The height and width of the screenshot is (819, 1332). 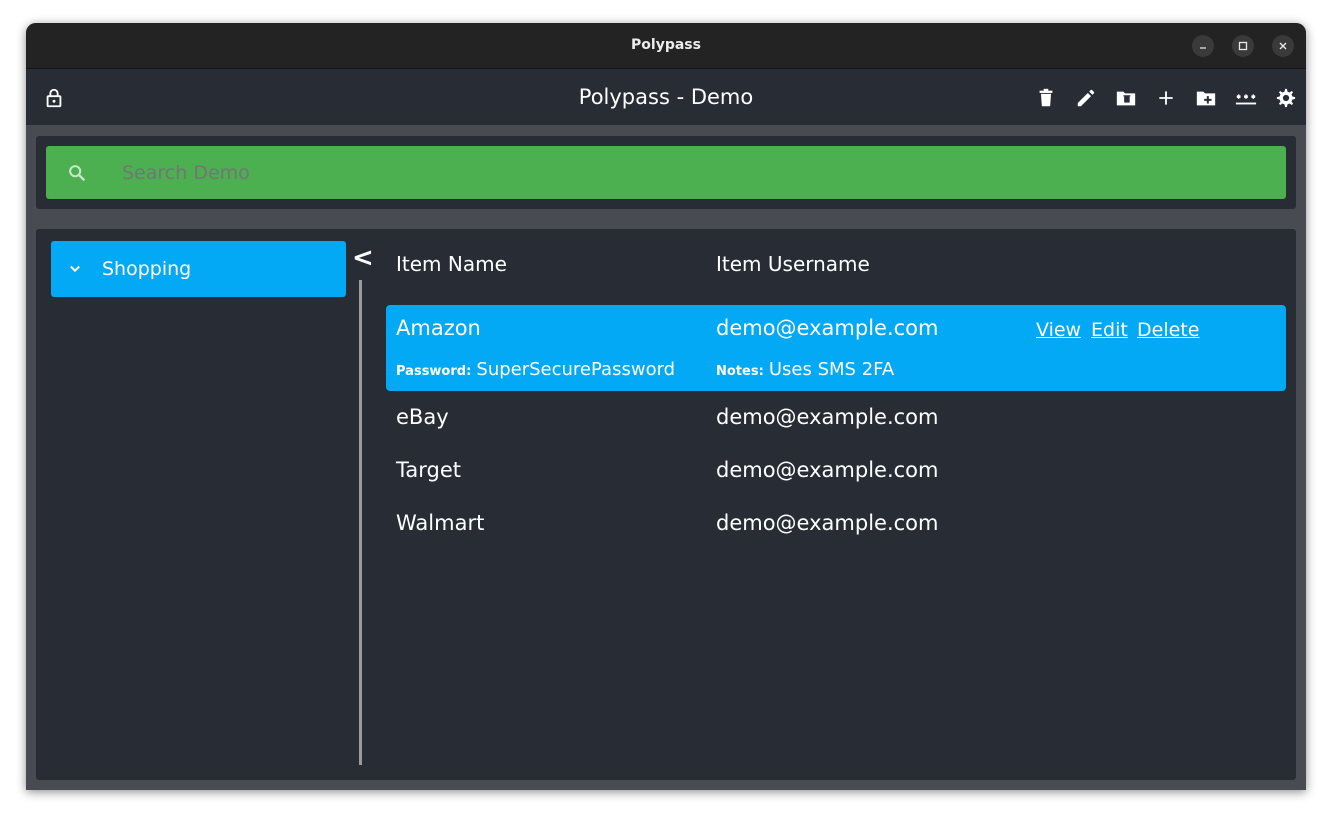 I want to click on window-title: Polypass, so click(x=666, y=45).